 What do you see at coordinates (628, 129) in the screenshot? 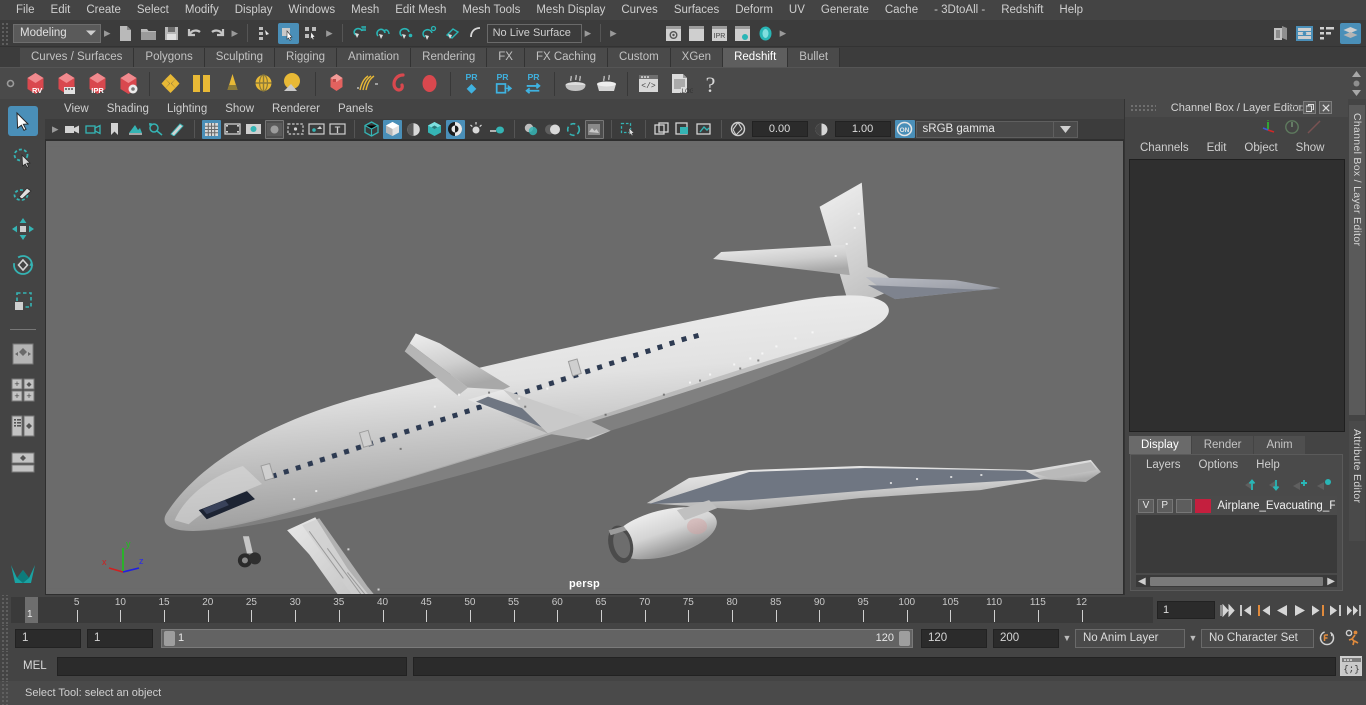
I see `xray-active-components-icon` at bounding box center [628, 129].